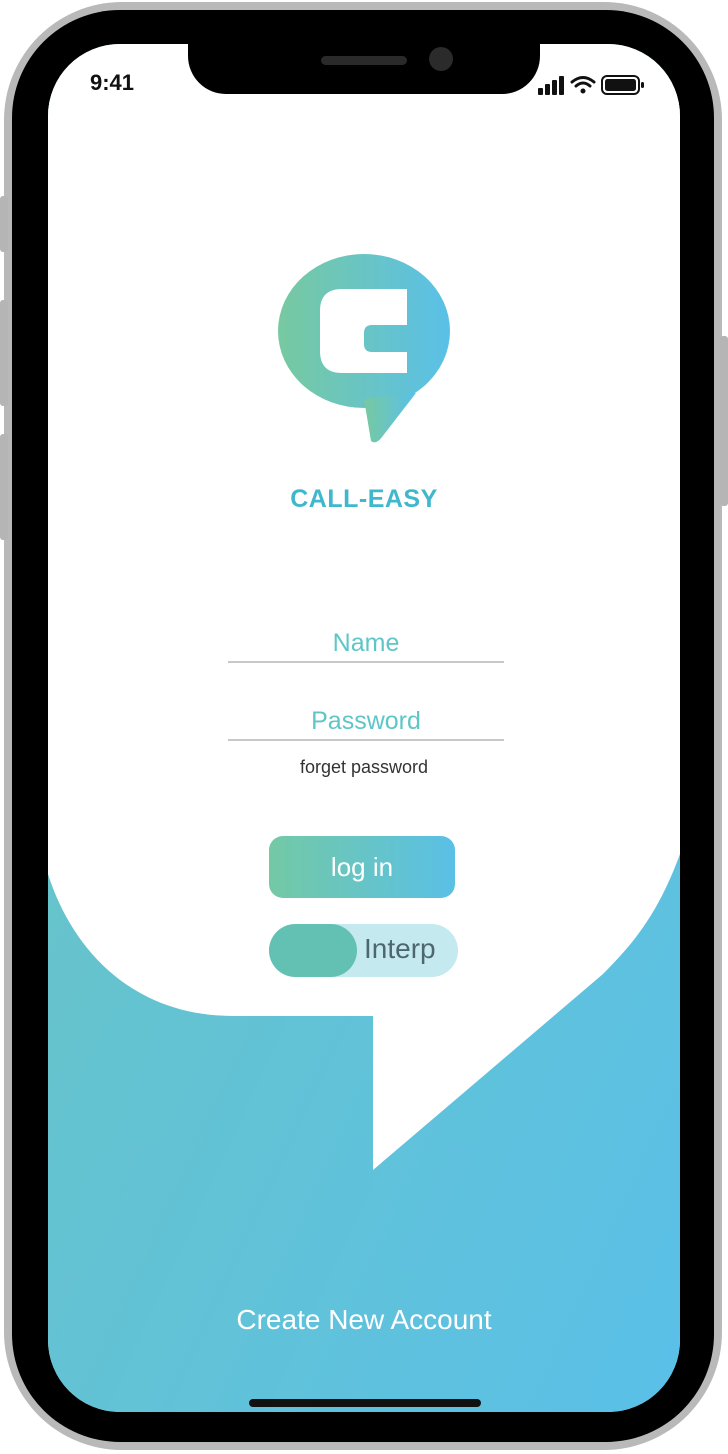 This screenshot has width=728, height=1454. What do you see at coordinates (724, 421) in the screenshot?
I see `power-button` at bounding box center [724, 421].